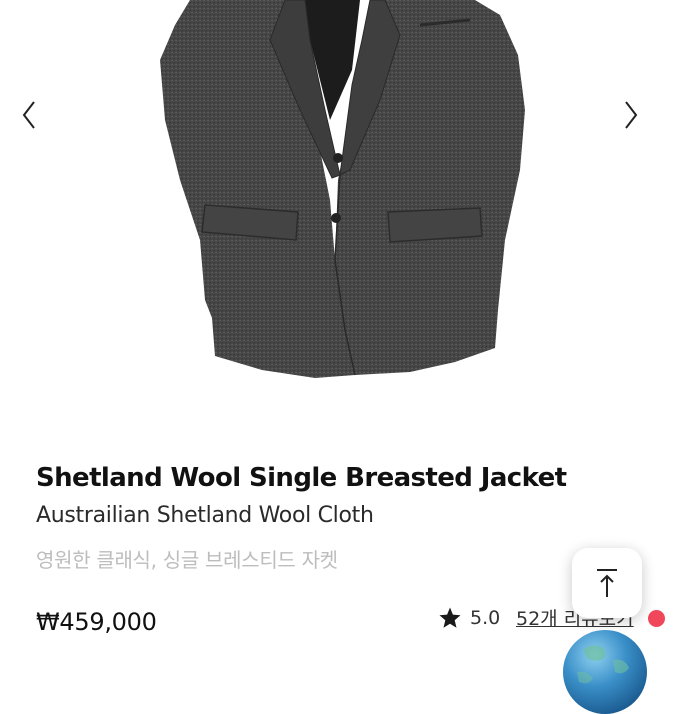  What do you see at coordinates (656, 618) in the screenshot?
I see `new-indicator-dot` at bounding box center [656, 618].